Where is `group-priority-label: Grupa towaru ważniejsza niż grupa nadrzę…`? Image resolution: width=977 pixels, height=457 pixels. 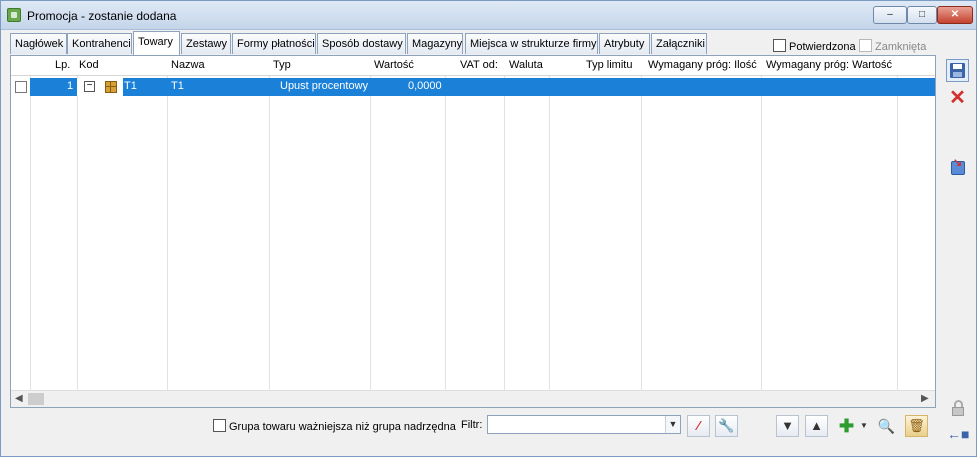 group-priority-label: Grupa towaru ważniejsza niż grupa nadrzę… is located at coordinates (342, 427).